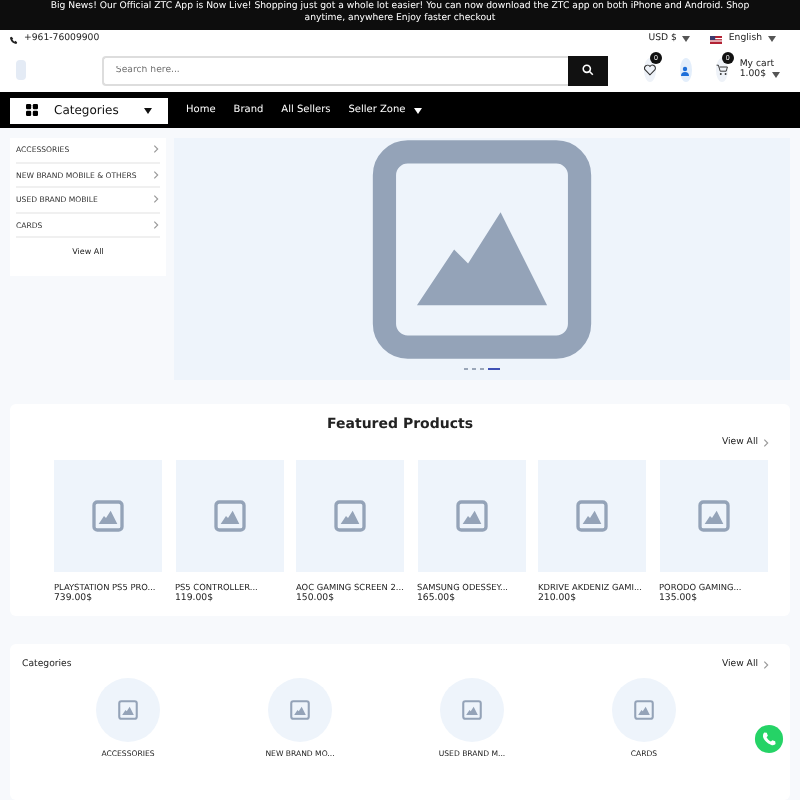 Image resolution: width=800 pixels, height=800 pixels. What do you see at coordinates (32, 110) in the screenshot?
I see `grid-icon` at bounding box center [32, 110].